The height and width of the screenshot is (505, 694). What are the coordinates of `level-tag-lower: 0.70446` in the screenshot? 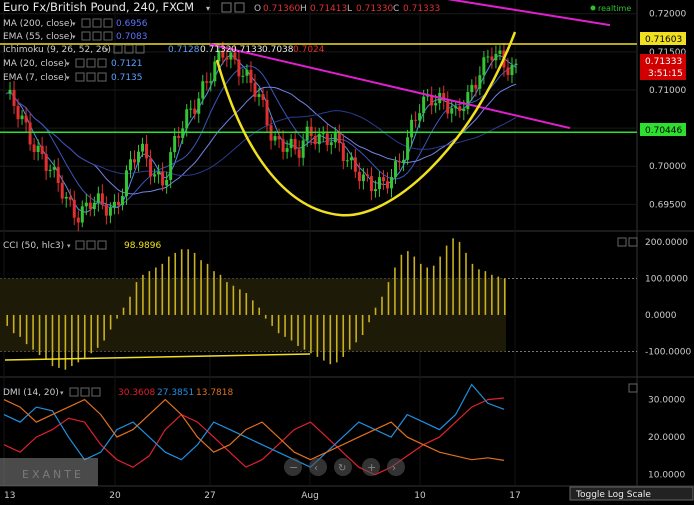 It's located at (663, 131).